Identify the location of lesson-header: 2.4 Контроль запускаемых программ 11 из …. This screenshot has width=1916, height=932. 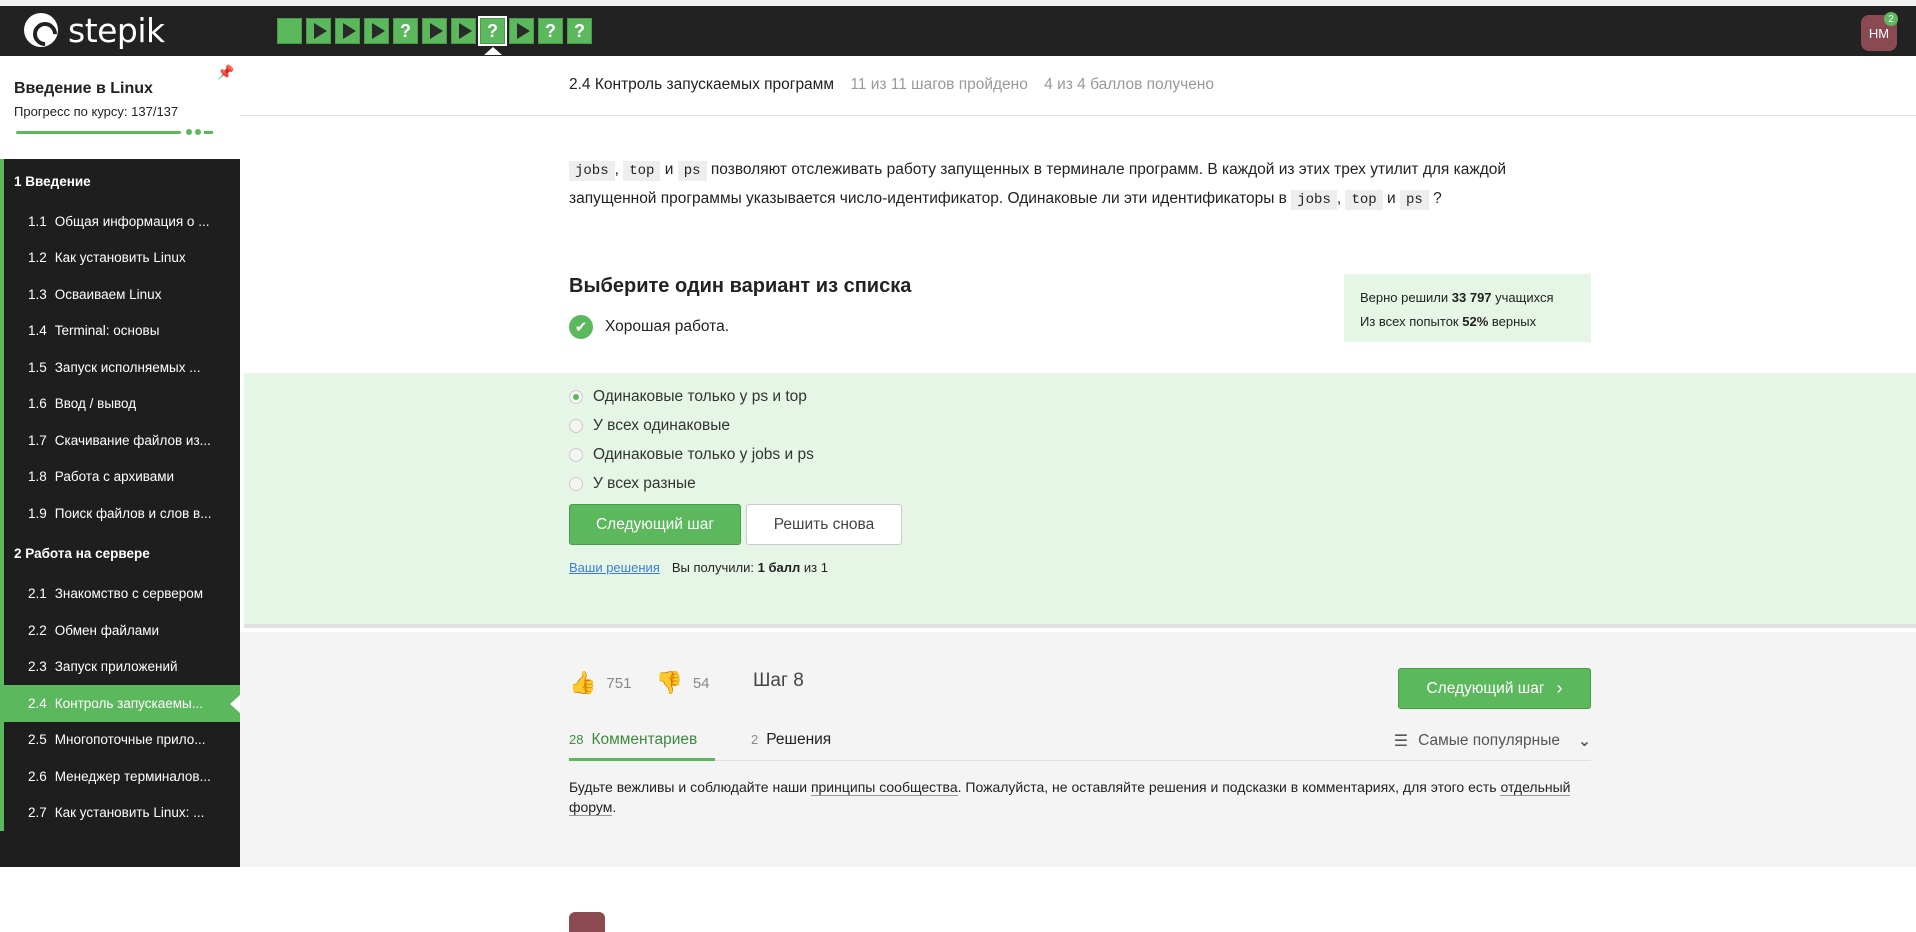
(891, 85).